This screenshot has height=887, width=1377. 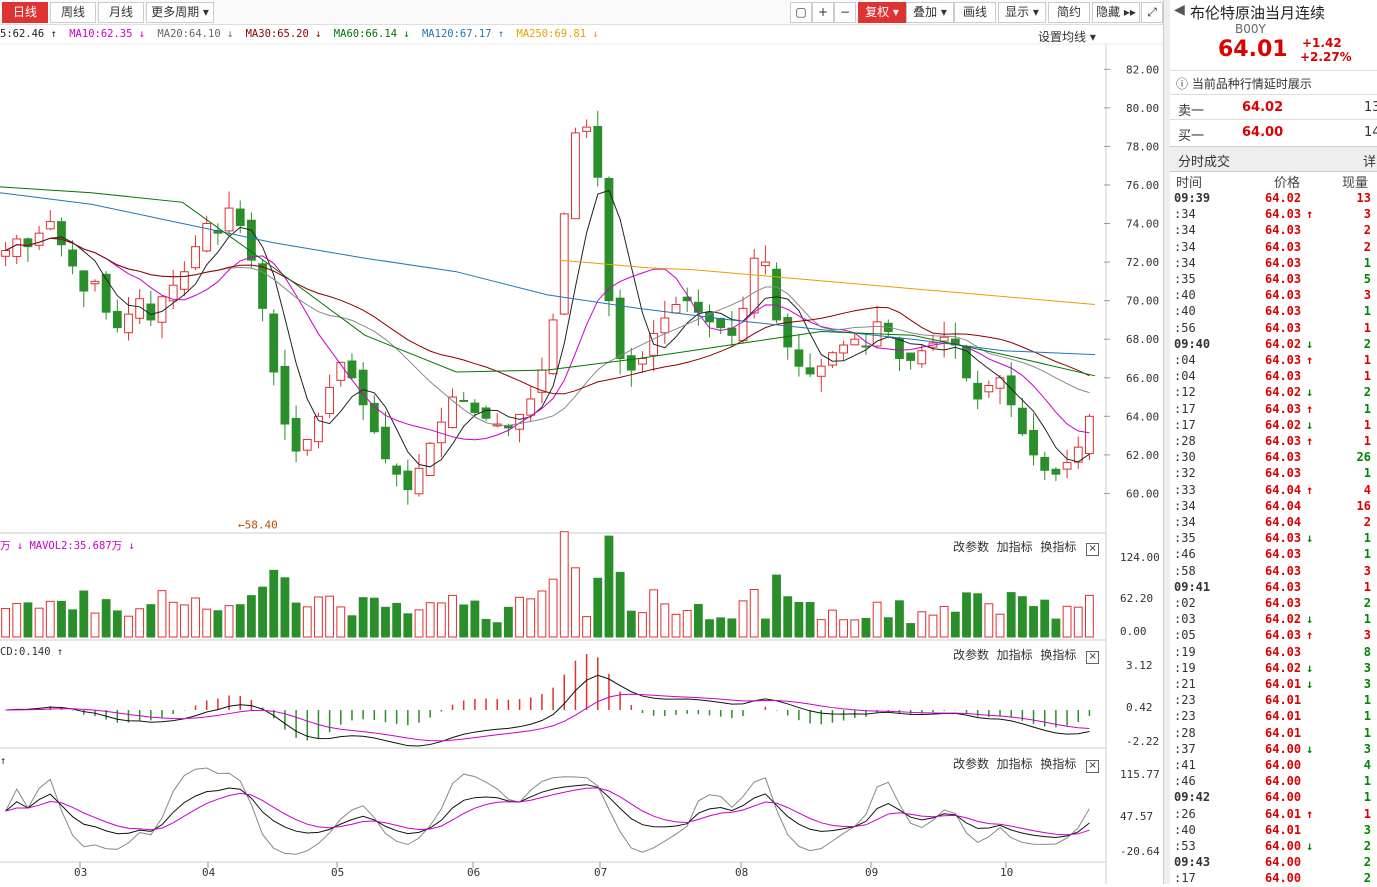 What do you see at coordinates (1185, 603) in the screenshot?
I see `tick-time: :02` at bounding box center [1185, 603].